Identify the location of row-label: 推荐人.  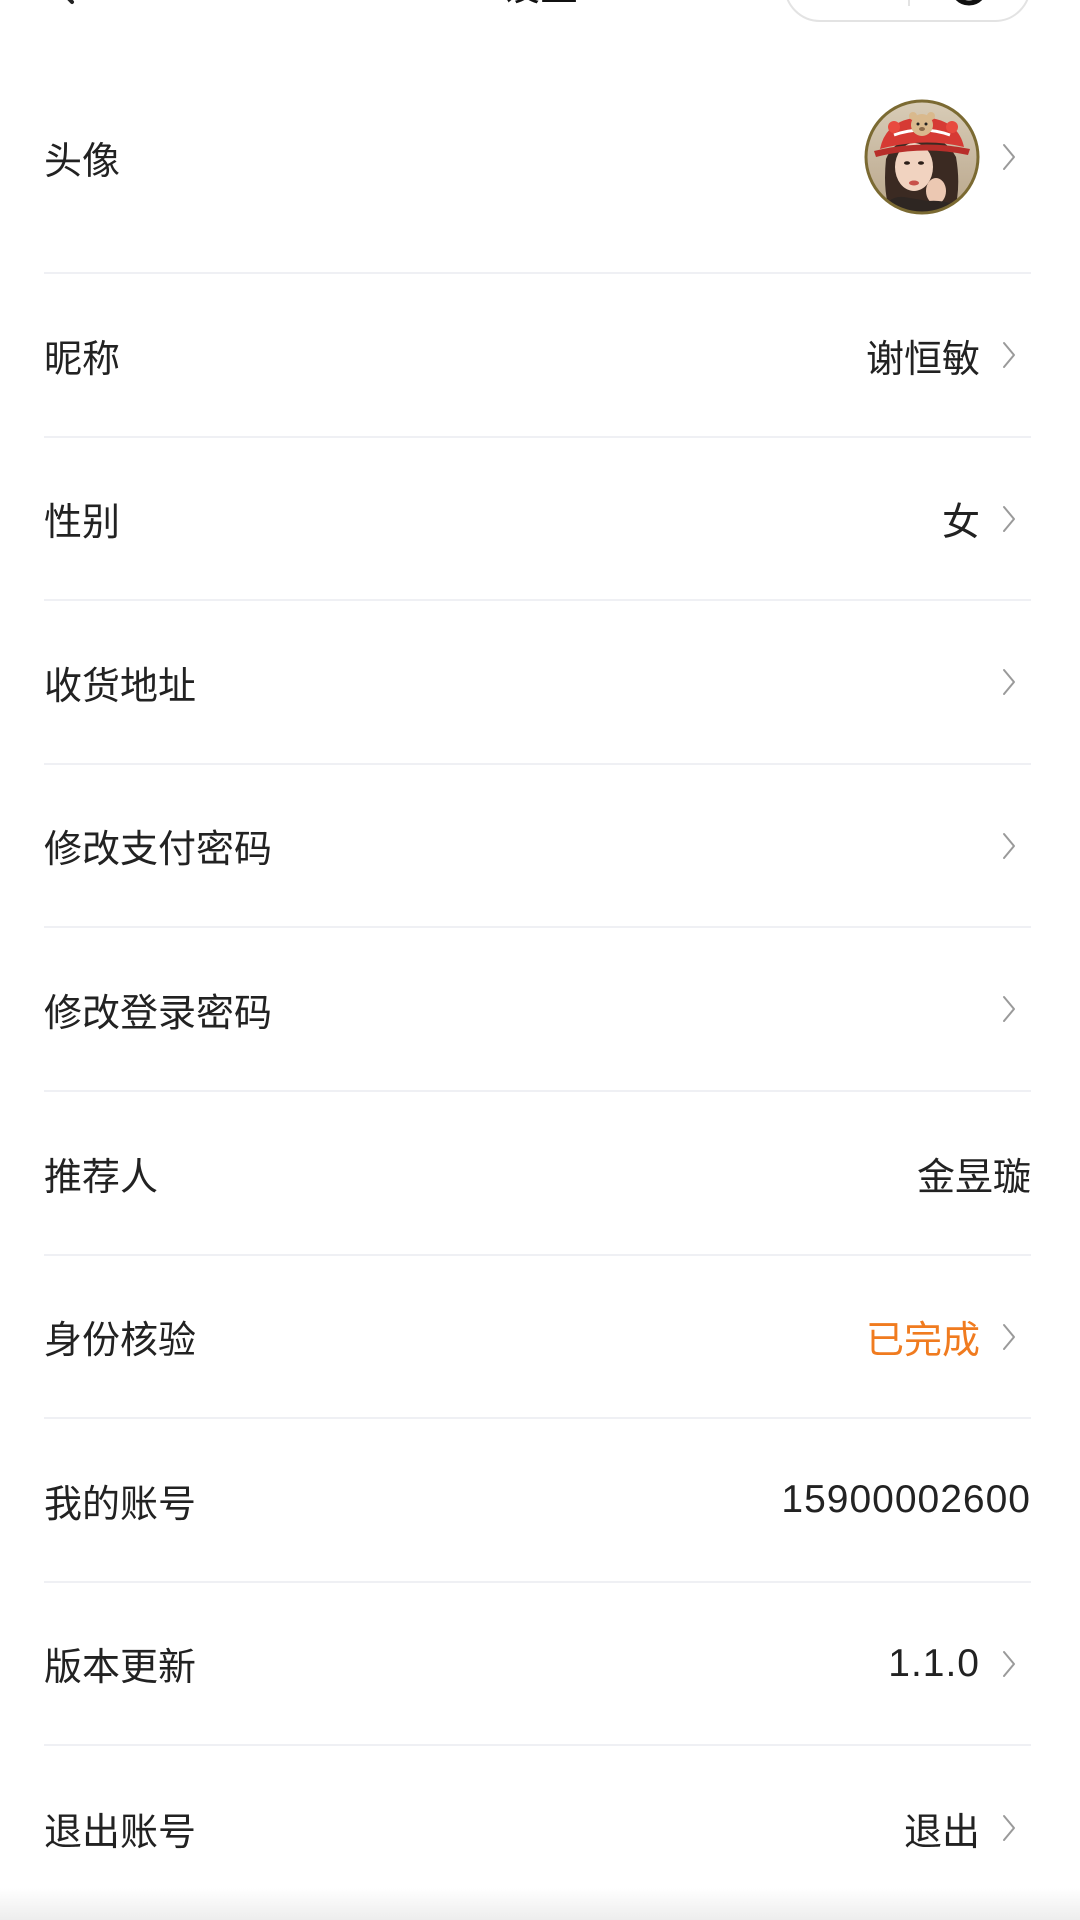
(101, 1177).